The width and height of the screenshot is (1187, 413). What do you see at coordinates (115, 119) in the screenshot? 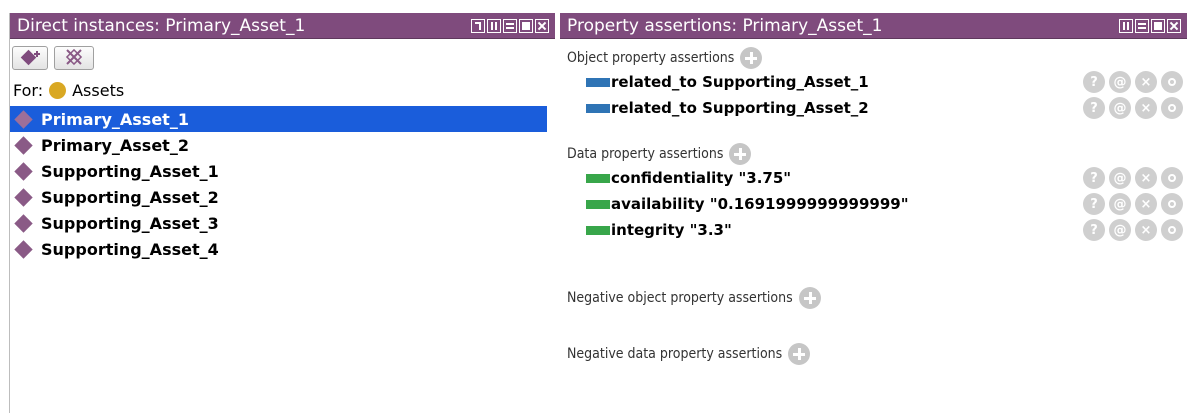
I see `instance-label: Primary_Asset_1` at bounding box center [115, 119].